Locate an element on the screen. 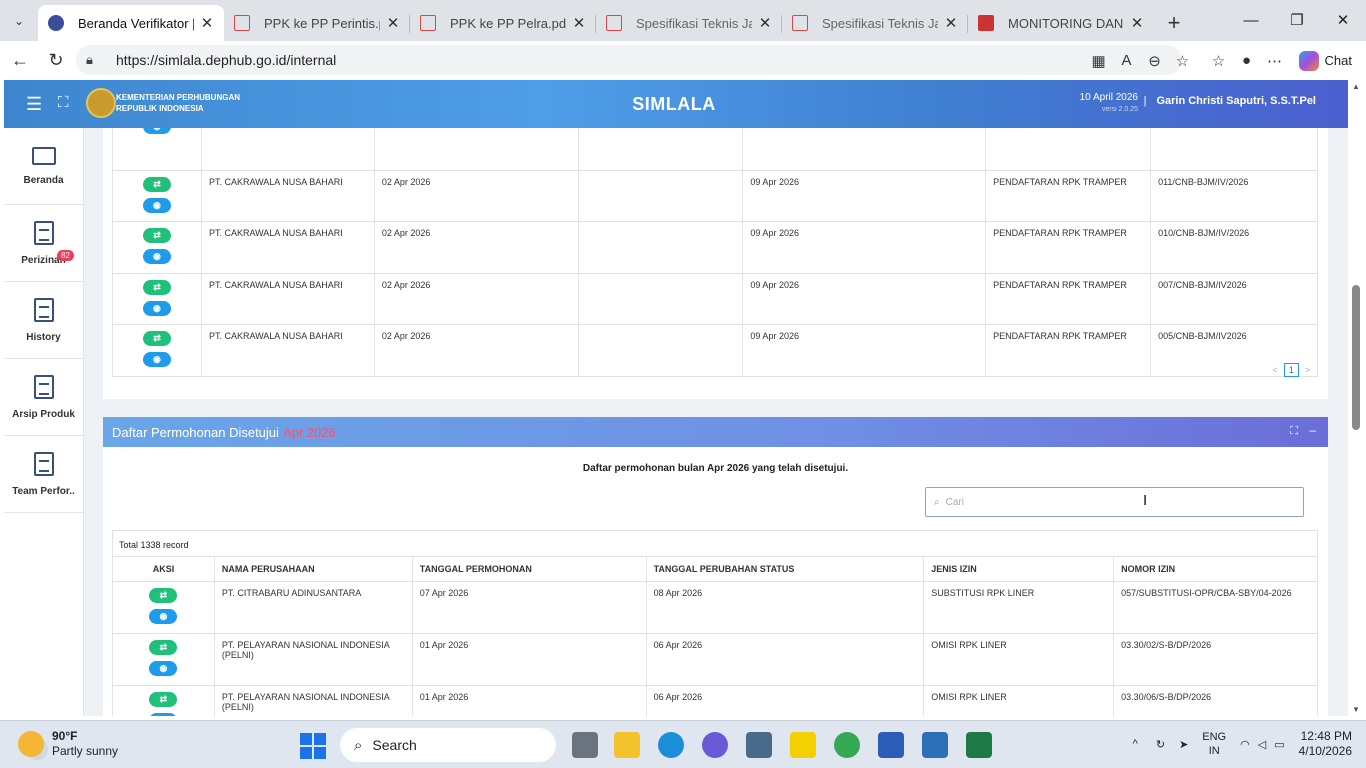 This screenshot has width=1366, height=768. scroll-up-icon: ▲ is located at coordinates (1356, 86).